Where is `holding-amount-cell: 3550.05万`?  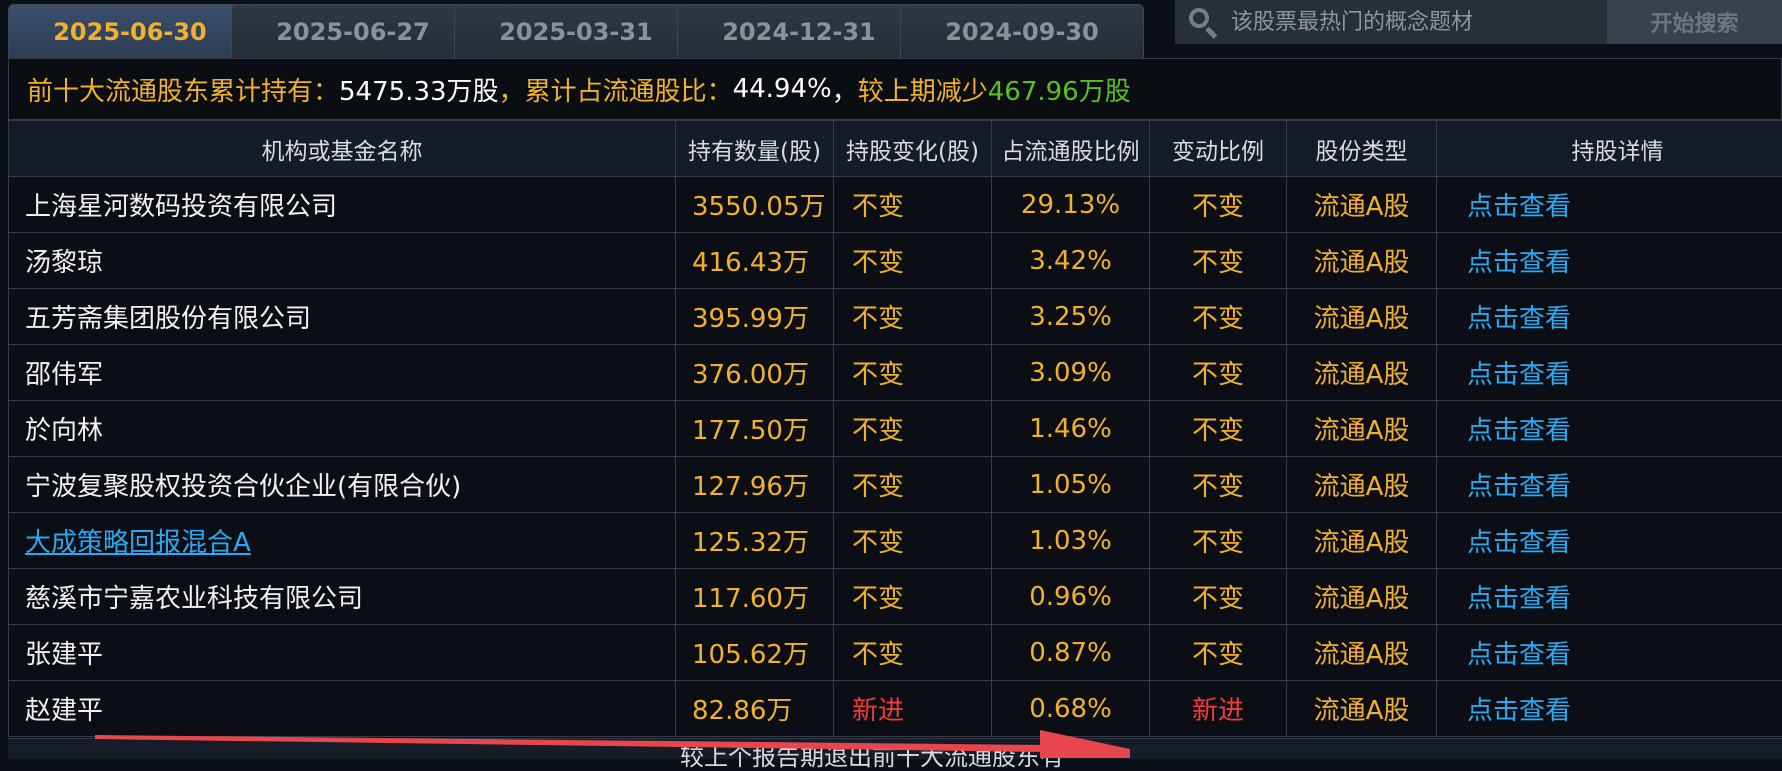 holding-amount-cell: 3550.05万 is located at coordinates (755, 205).